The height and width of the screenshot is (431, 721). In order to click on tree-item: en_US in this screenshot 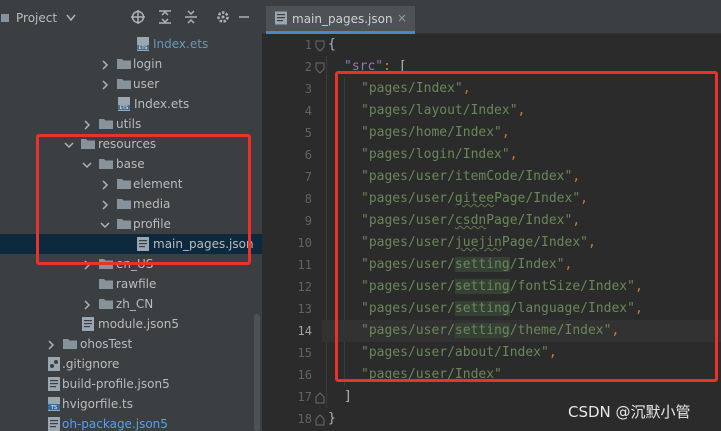, I will do `click(131, 264)`.